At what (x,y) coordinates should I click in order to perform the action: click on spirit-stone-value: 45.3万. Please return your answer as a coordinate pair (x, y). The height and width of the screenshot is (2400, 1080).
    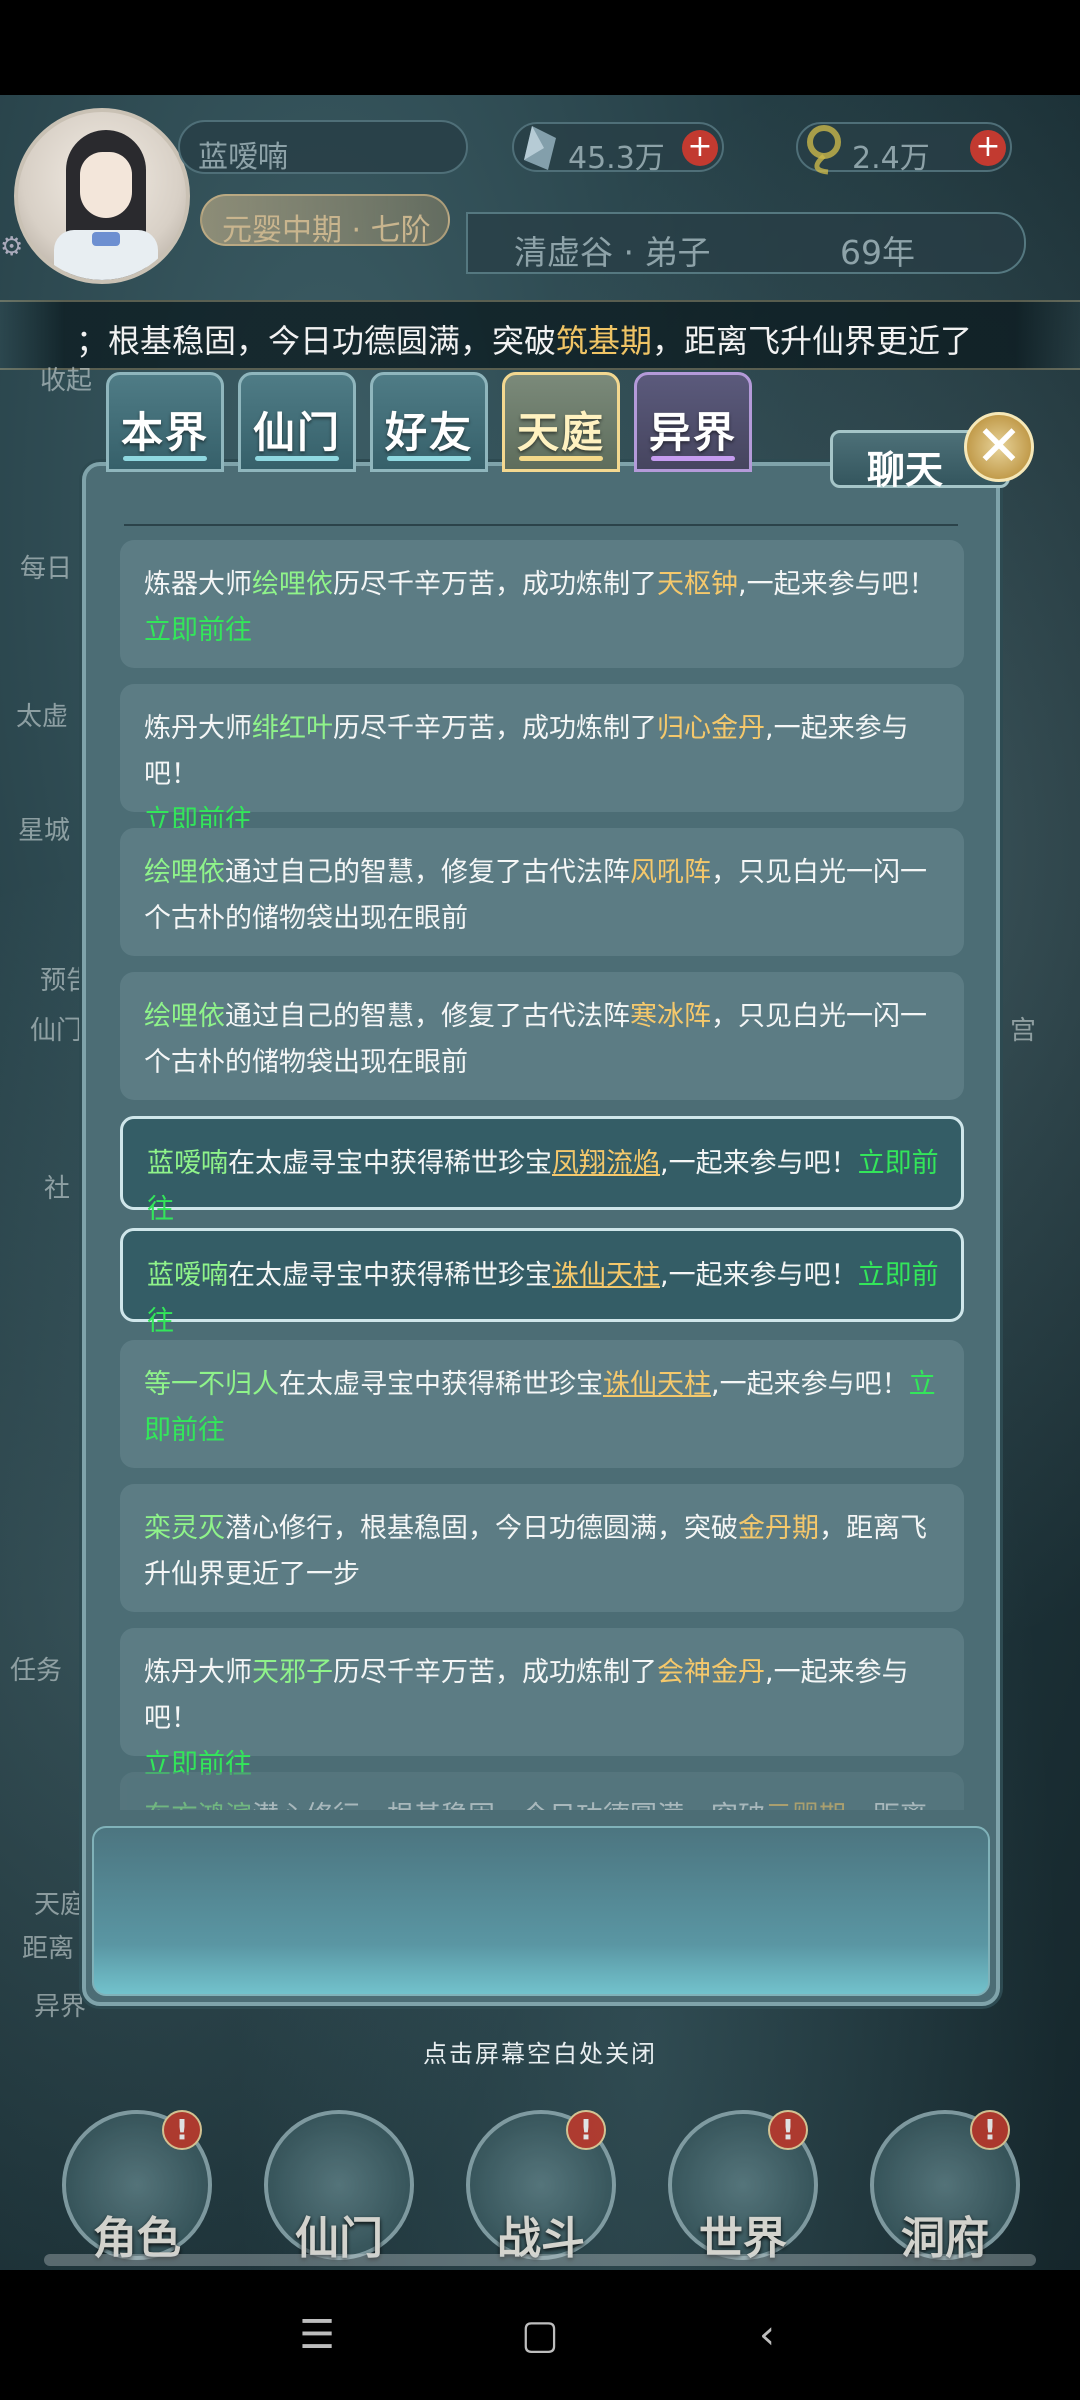
    Looking at the image, I should click on (616, 158).